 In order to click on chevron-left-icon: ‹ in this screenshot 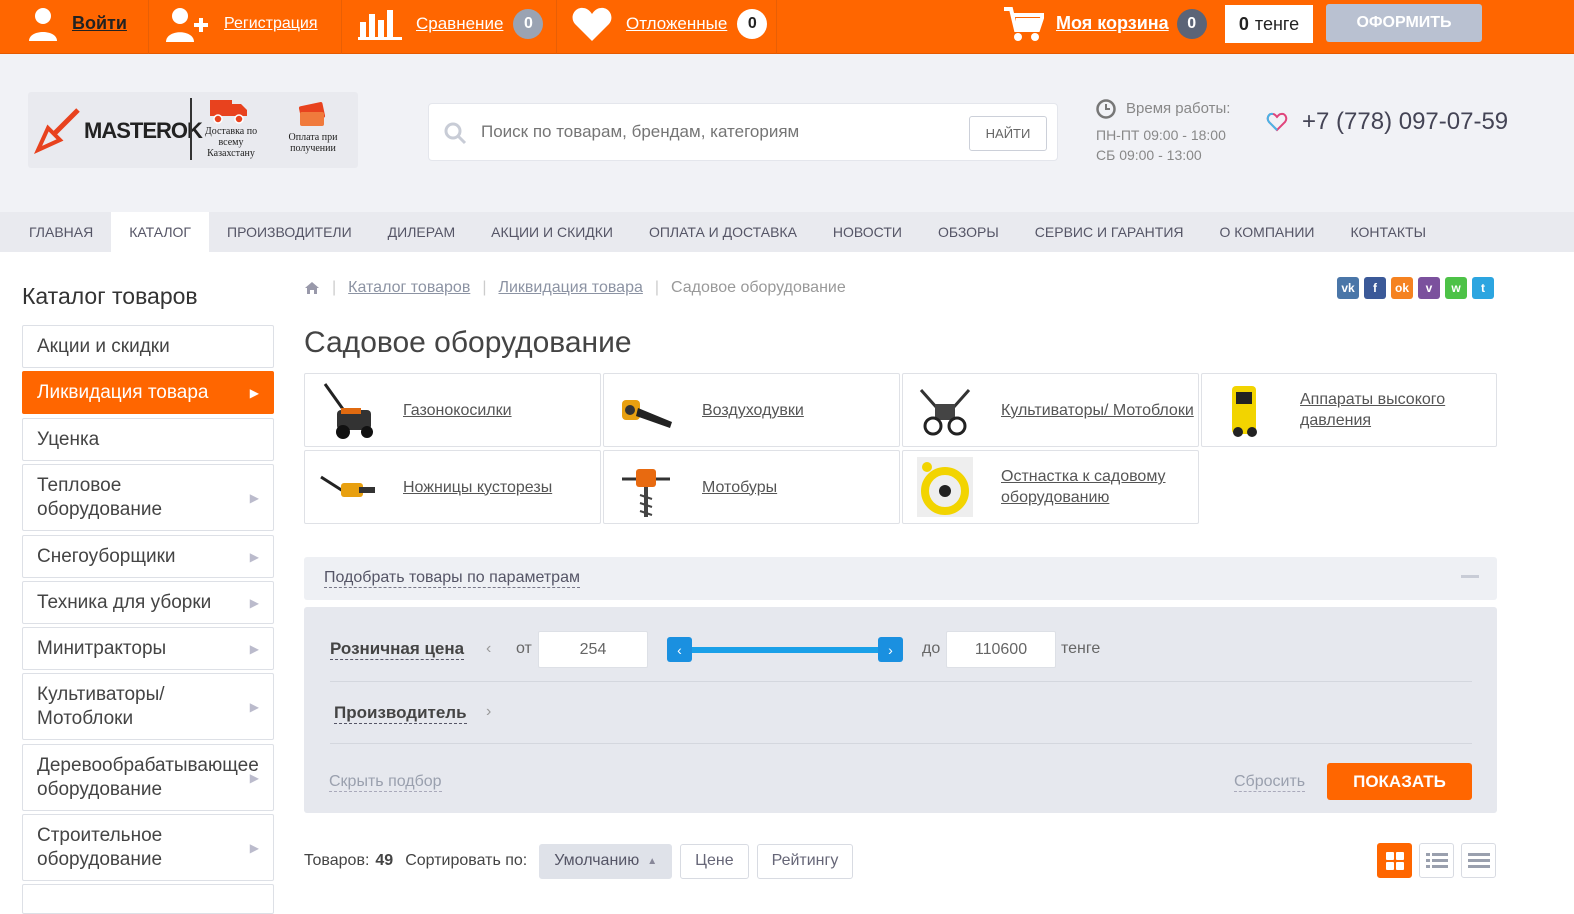, I will do `click(488, 649)`.